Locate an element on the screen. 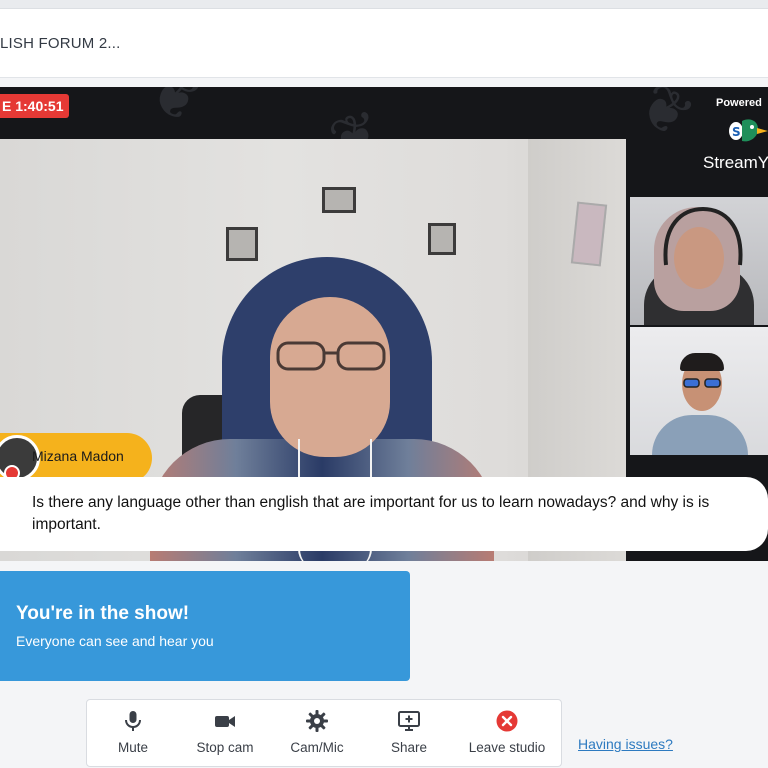  status-title: You're in the show! is located at coordinates (103, 613).